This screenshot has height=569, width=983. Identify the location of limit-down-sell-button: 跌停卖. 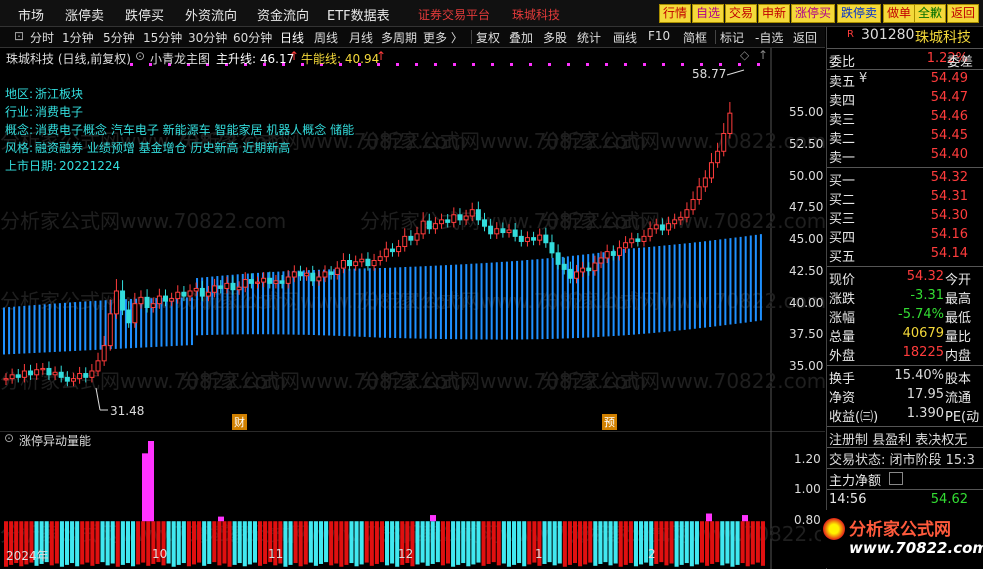
(859, 13).